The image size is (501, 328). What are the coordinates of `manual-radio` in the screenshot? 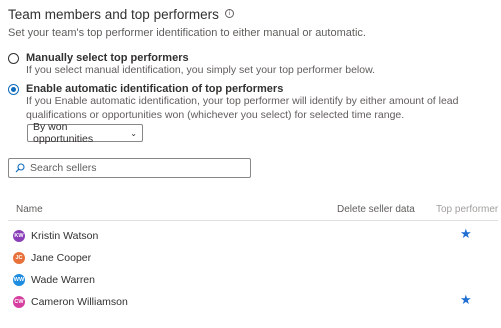 It's located at (13, 58).